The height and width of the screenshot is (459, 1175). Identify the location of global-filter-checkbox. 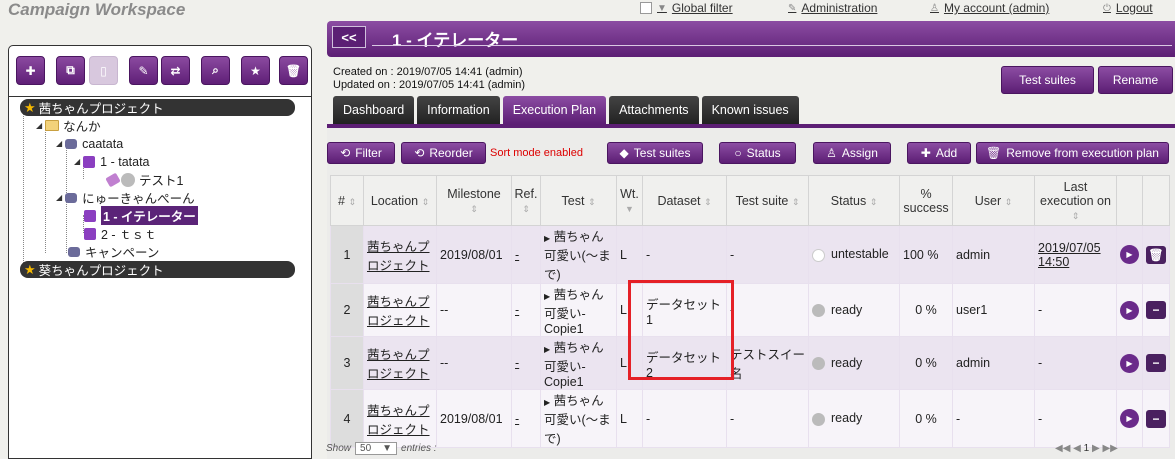
(646, 8).